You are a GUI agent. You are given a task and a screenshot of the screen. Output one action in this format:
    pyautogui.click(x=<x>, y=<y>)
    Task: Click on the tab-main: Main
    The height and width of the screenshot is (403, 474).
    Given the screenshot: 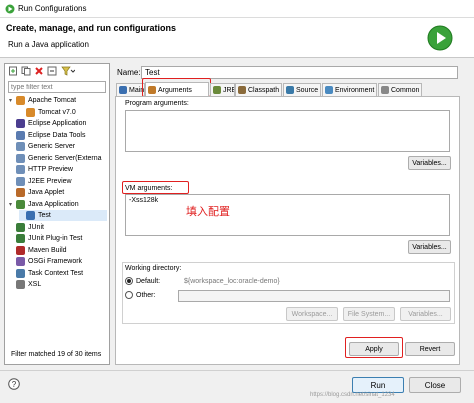 What is the action you would take?
    pyautogui.click(x=130, y=89)
    